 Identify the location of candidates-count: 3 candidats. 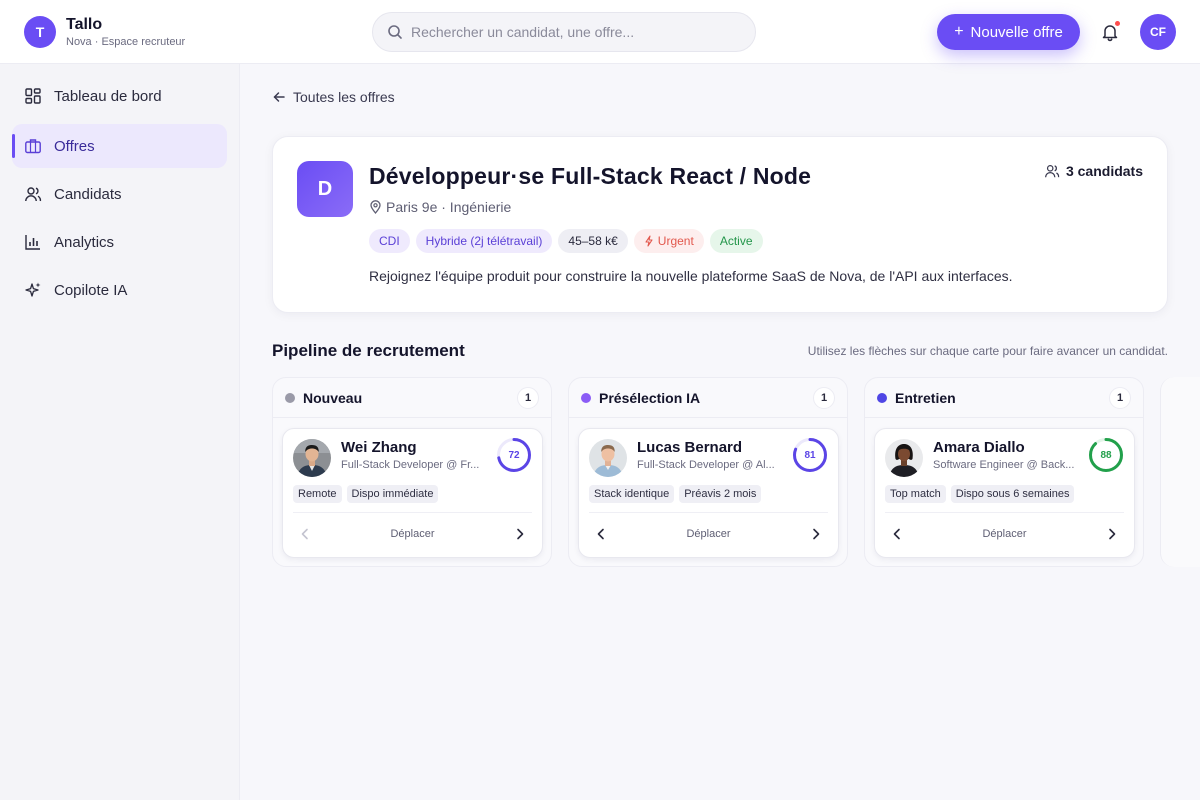
(1093, 171).